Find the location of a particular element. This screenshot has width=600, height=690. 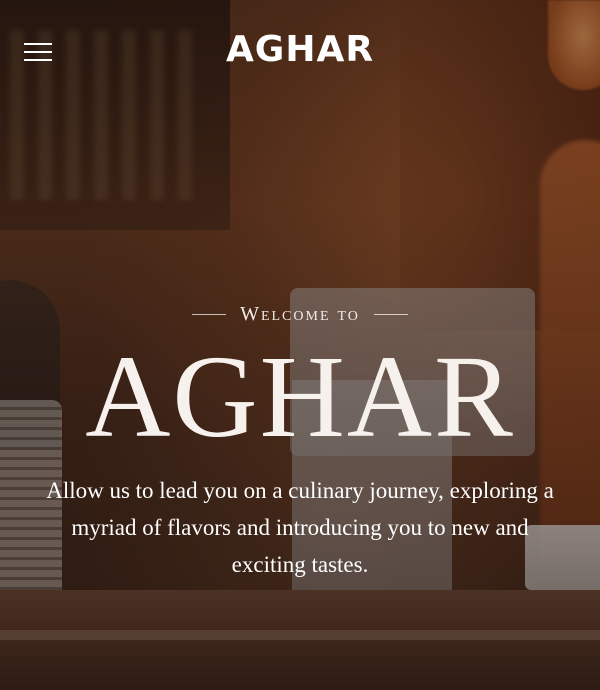

welcome-divider-right is located at coordinates (390, 314).